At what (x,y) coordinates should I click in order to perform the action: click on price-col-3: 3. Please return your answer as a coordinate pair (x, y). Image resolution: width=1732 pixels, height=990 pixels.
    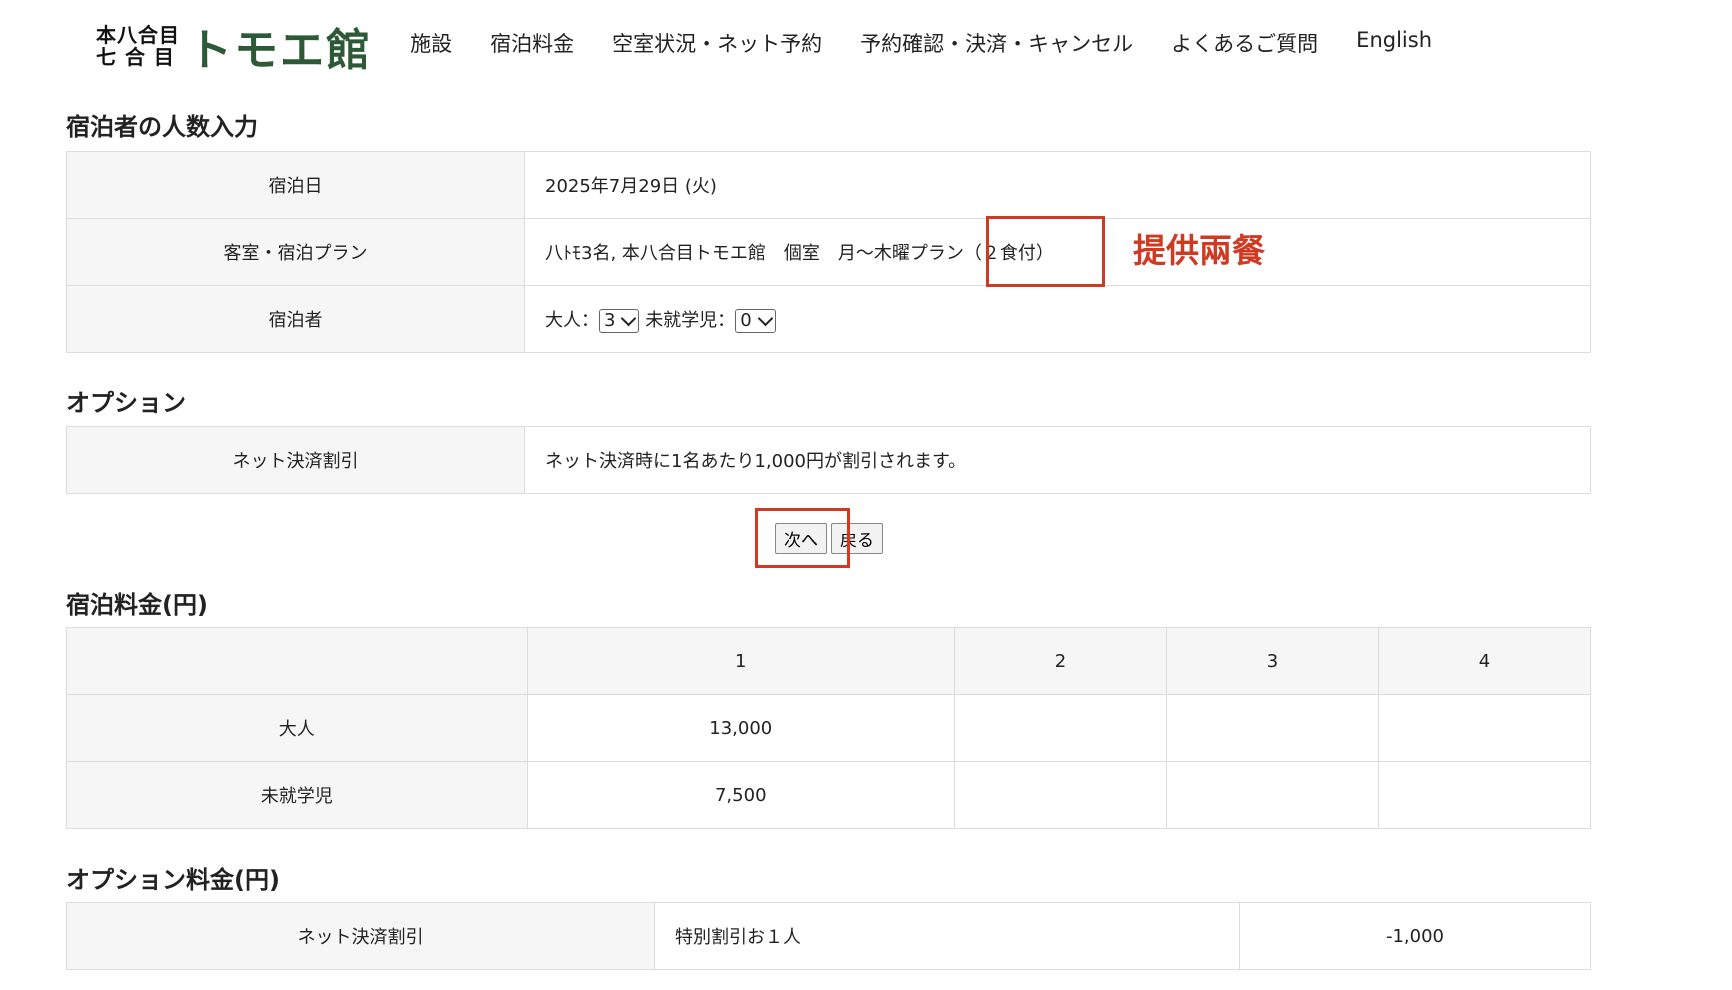
    Looking at the image, I should click on (1272, 661).